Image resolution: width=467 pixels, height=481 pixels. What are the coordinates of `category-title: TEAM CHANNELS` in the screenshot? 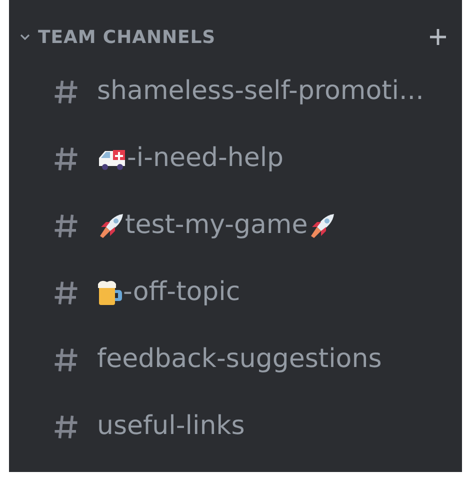 It's located at (127, 37).